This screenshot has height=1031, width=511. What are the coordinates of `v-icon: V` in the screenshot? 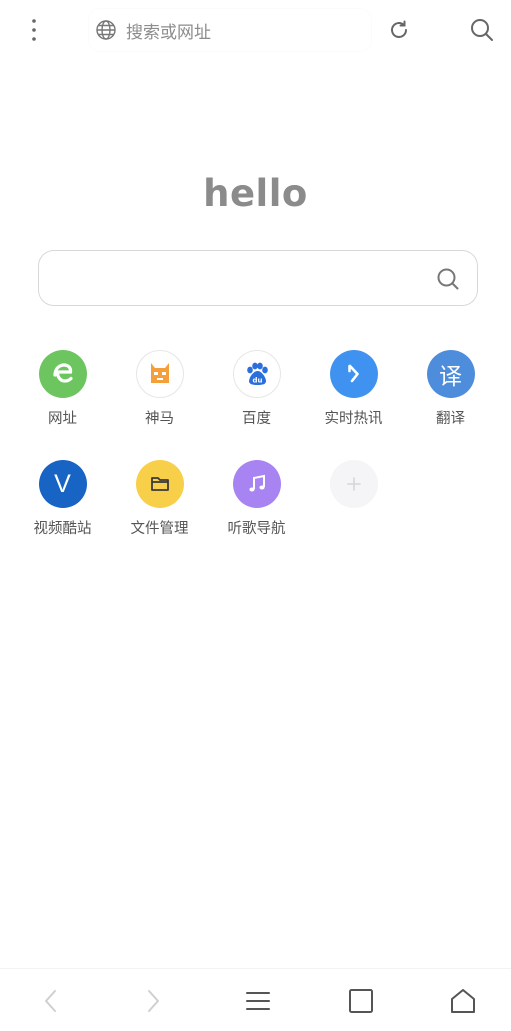 It's located at (62, 484).